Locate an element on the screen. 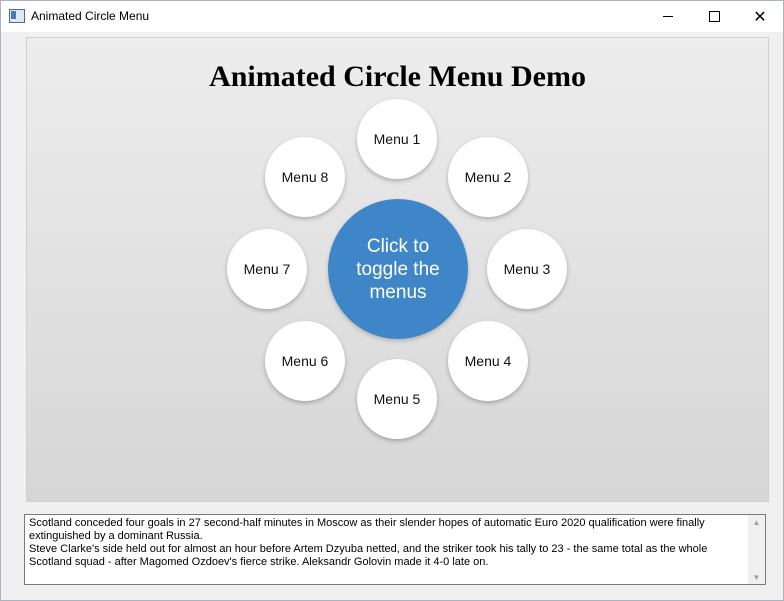  minimize-icon is located at coordinates (668, 16).